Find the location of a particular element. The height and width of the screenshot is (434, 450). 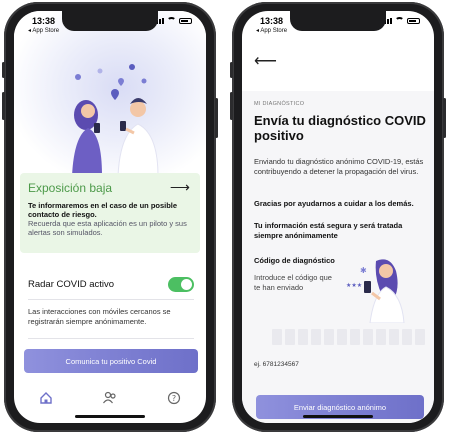

code-hint: Introduce el código que te han enviado is located at coordinates (293, 282).